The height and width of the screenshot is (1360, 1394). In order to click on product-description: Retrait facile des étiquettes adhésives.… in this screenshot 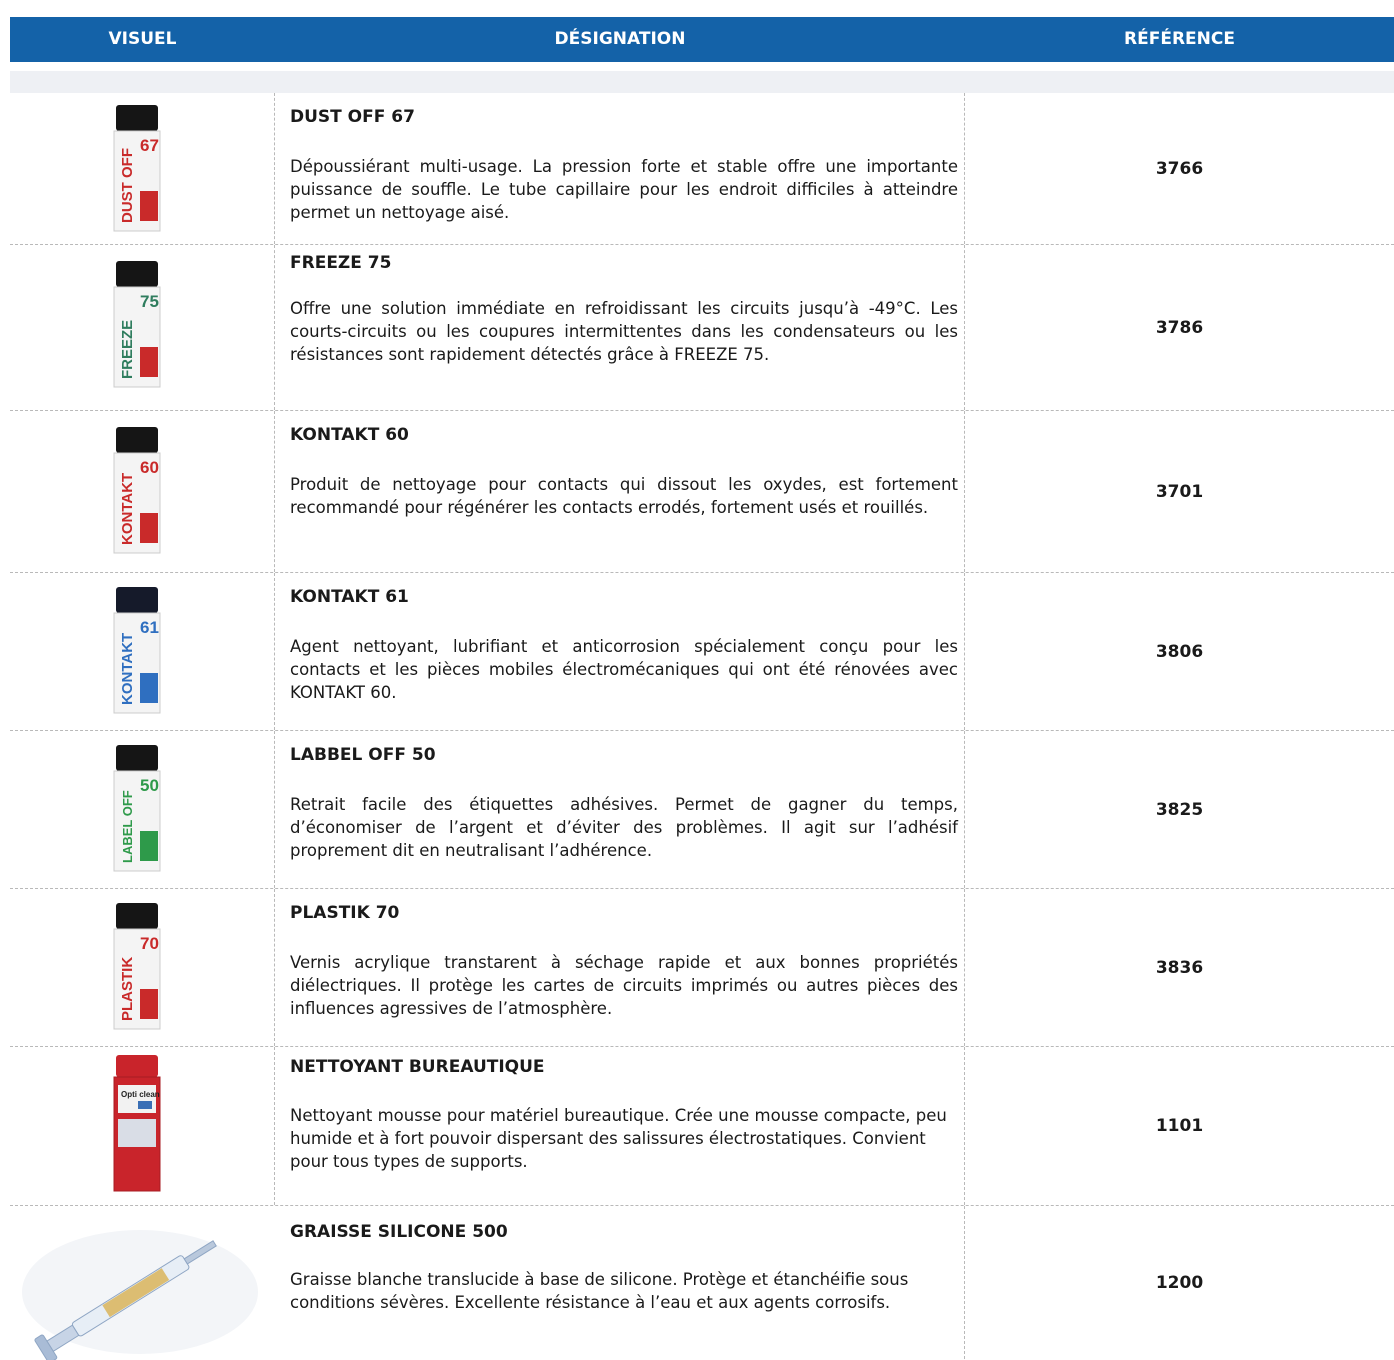, I will do `click(624, 827)`.